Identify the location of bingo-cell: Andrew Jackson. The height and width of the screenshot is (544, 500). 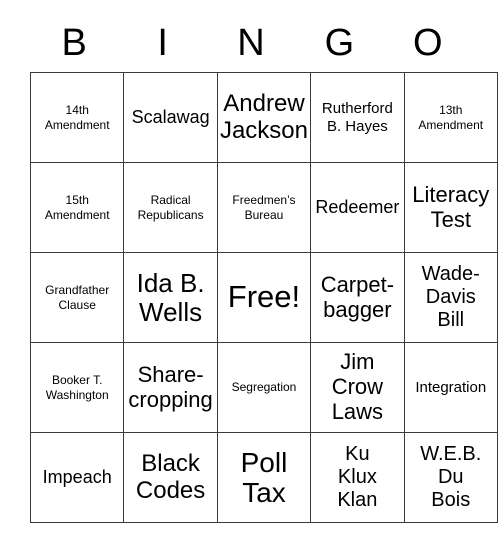
(264, 117).